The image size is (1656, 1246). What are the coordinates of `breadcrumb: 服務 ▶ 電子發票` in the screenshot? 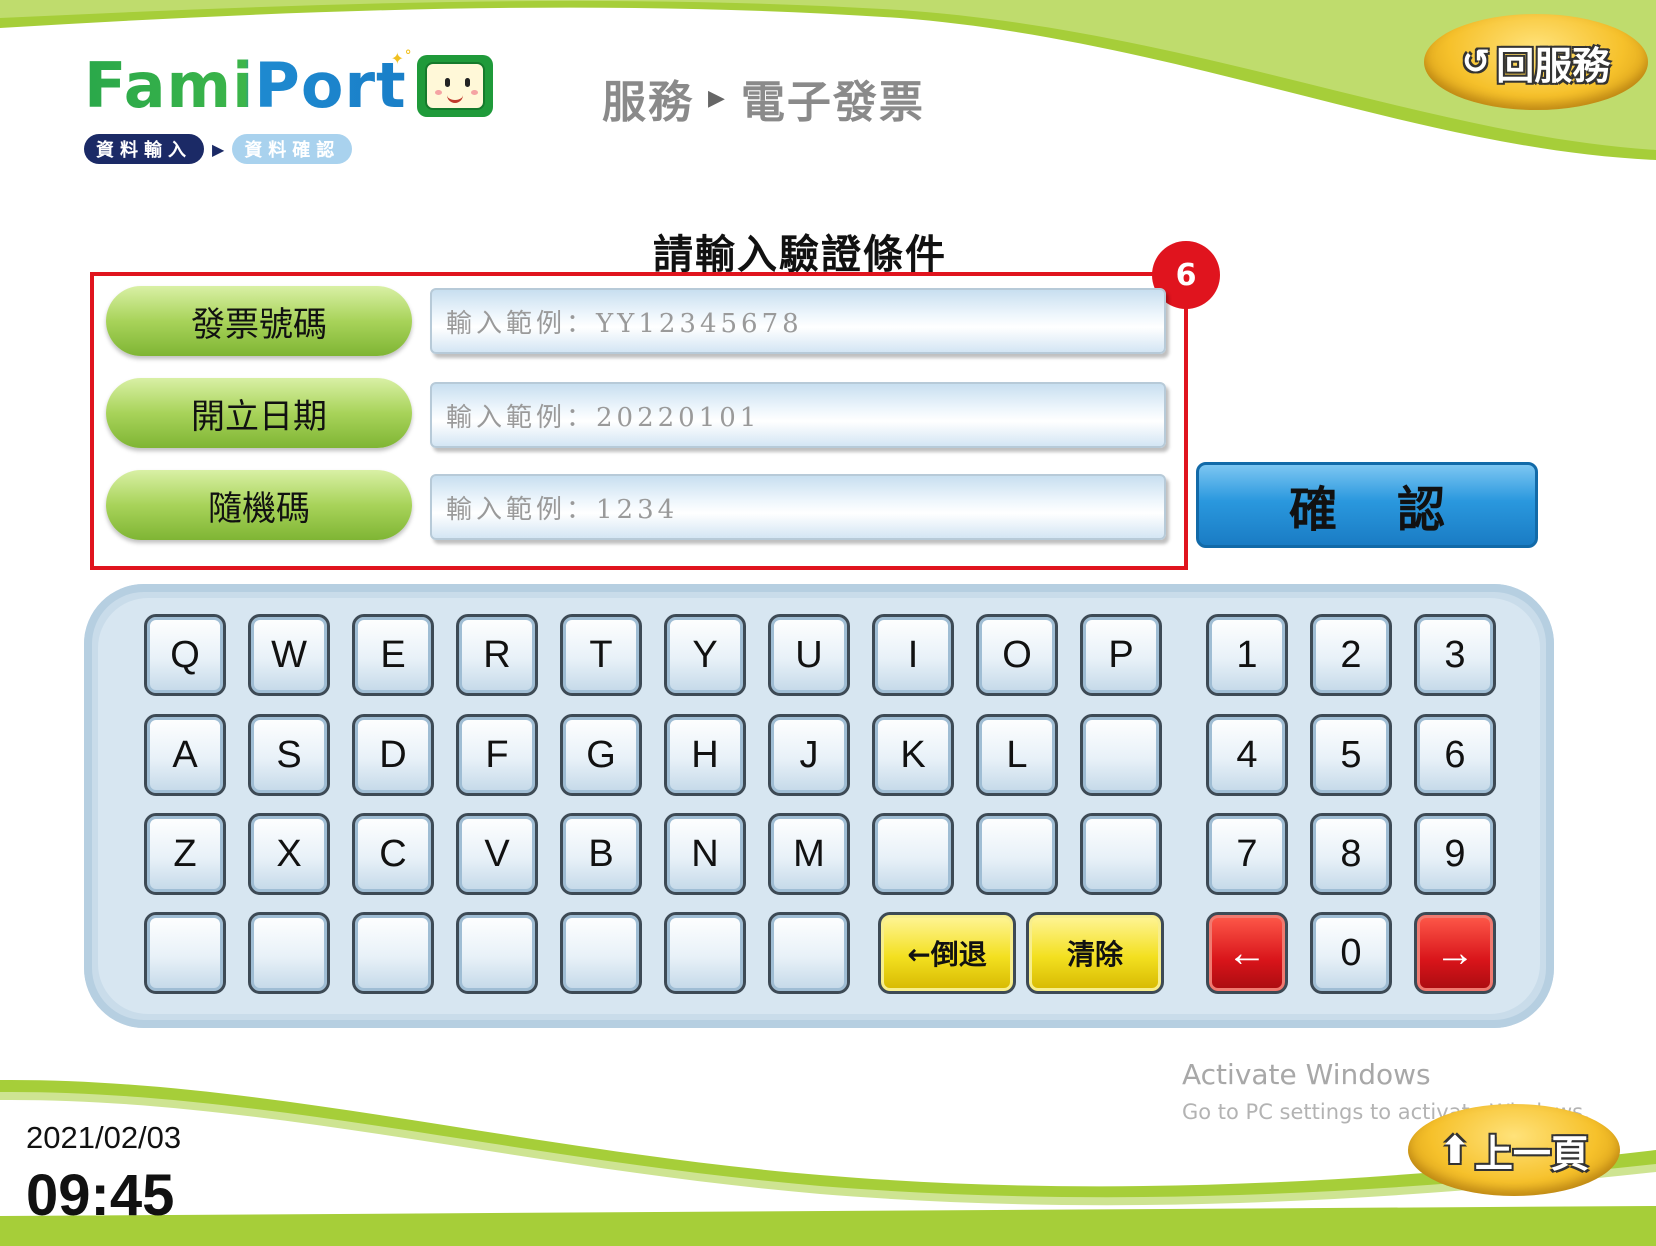 It's located at (763, 98).